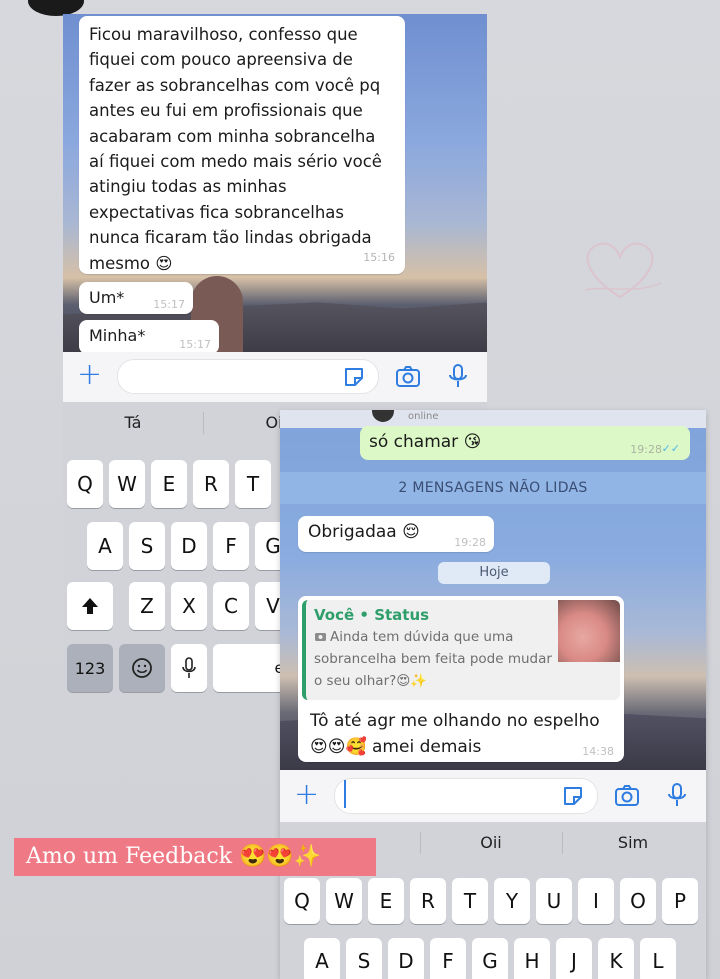 The height and width of the screenshot is (979, 720). Describe the element at coordinates (638, 901) in the screenshot. I see `key-o: O` at that location.